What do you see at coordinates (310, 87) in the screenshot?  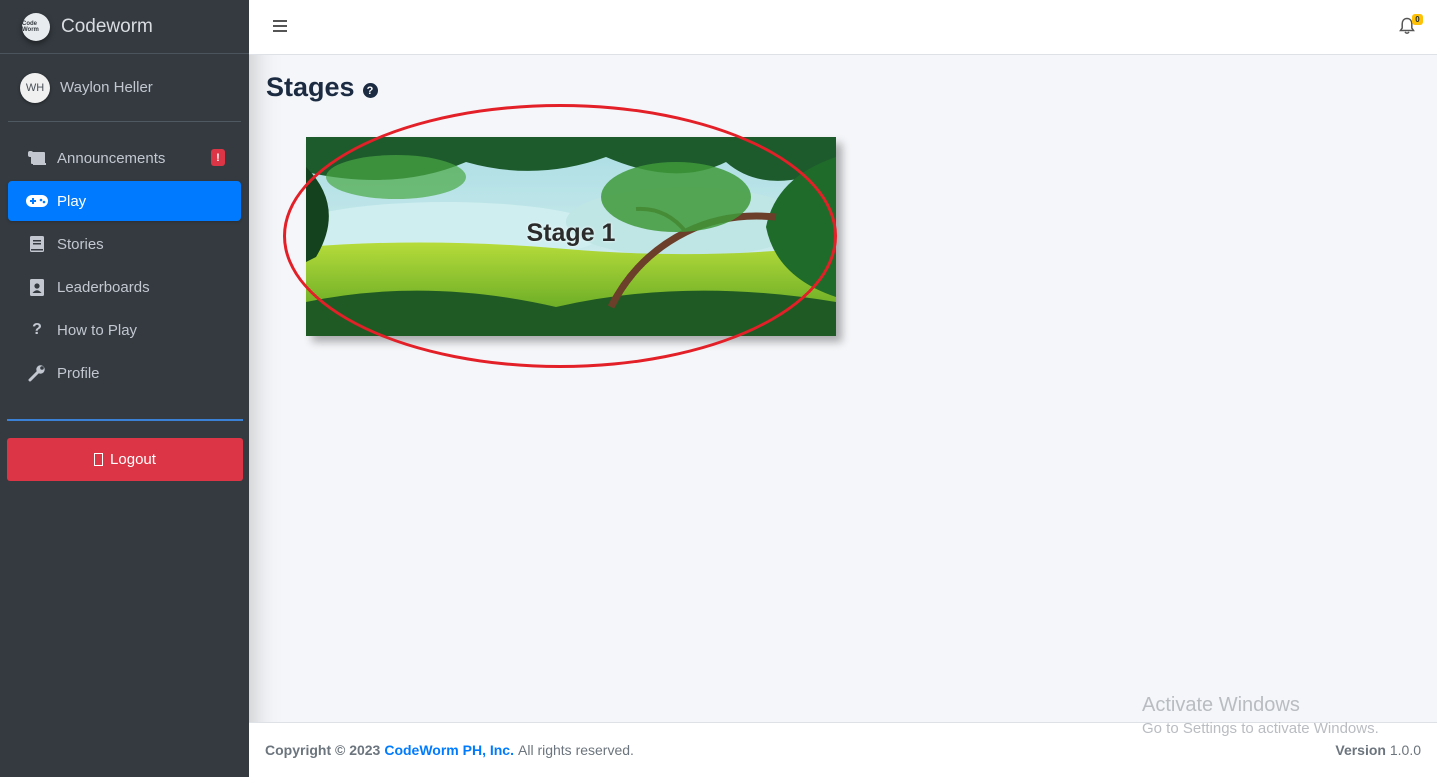 I see `page-title-text: Stages` at bounding box center [310, 87].